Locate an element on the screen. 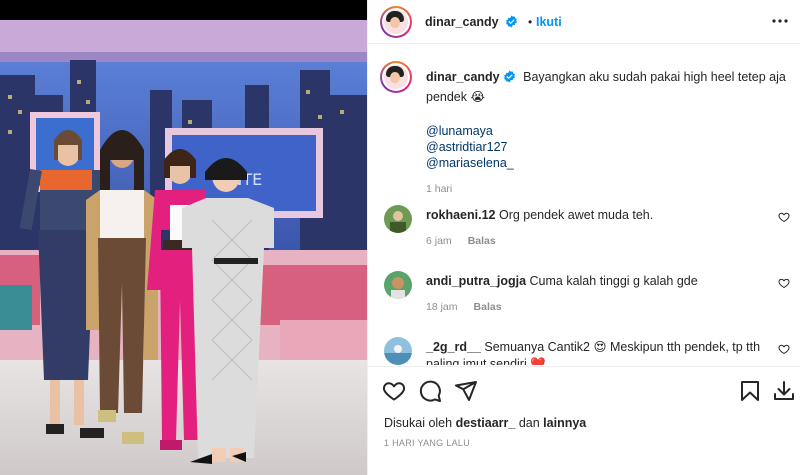  post-header: dinar_candy • Ikuti is located at coordinates (584, 22).